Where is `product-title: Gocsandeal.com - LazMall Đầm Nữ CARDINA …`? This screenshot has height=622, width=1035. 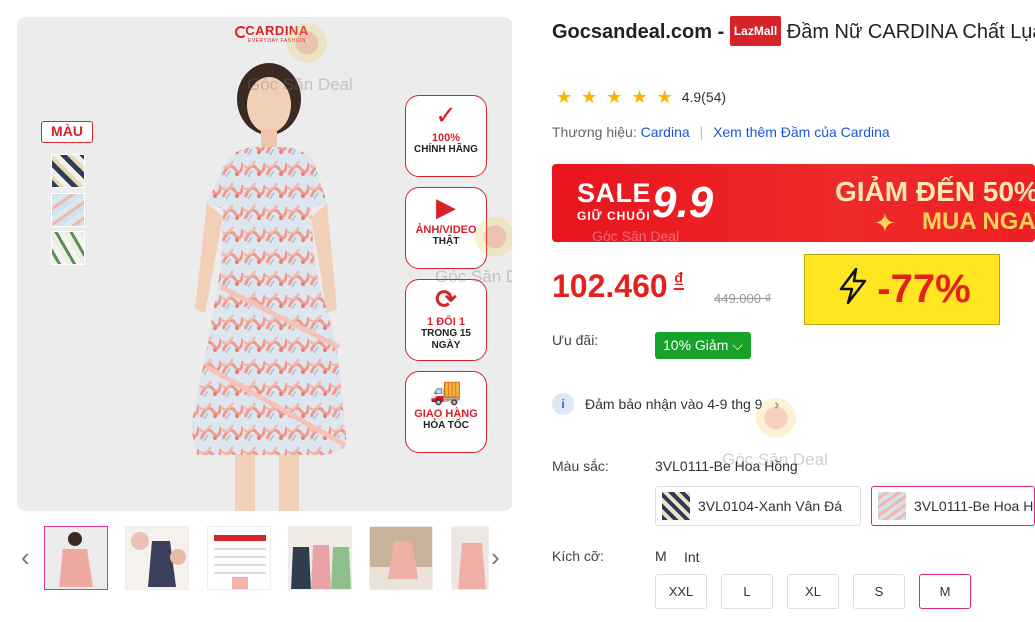
product-title: Gocsandeal.com - LazMall Đầm Nữ CARDINA … is located at coordinates (793, 31).